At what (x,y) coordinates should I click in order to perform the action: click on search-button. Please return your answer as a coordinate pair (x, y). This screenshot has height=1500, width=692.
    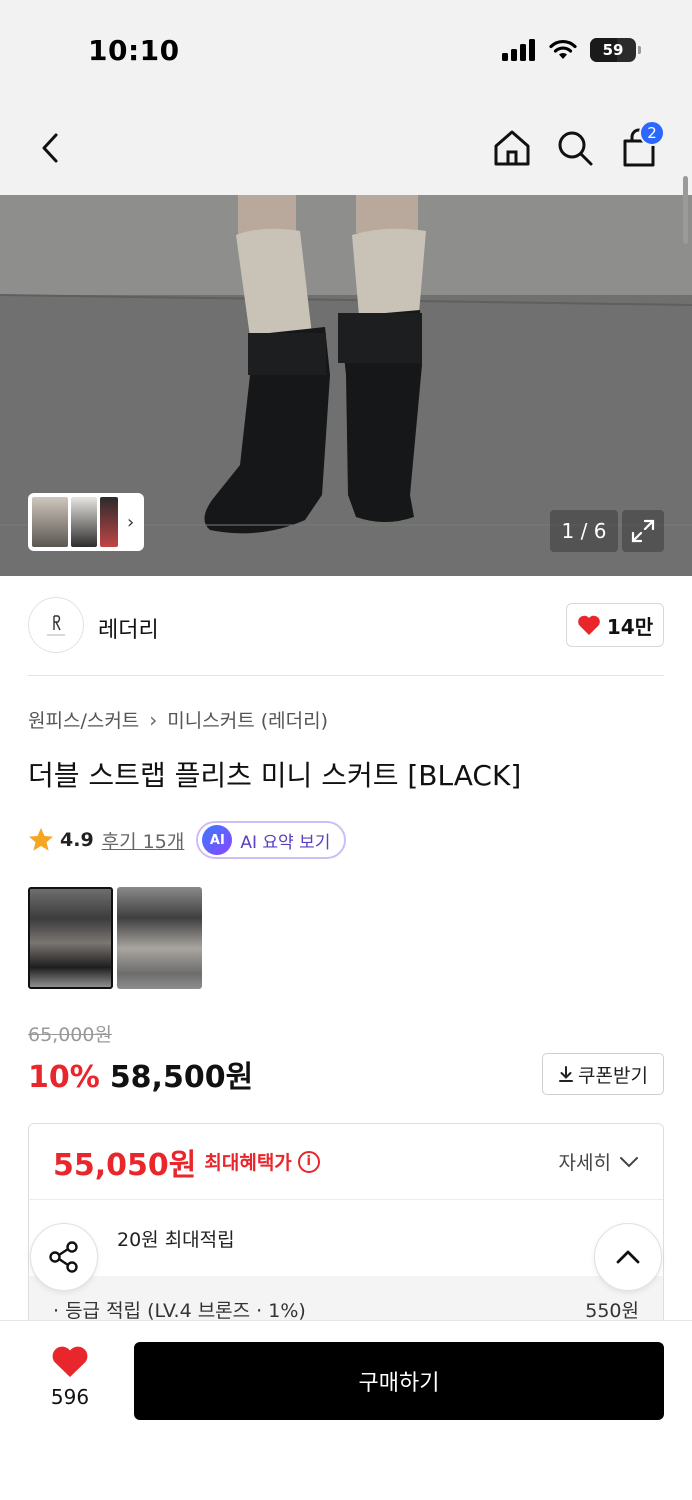
    Looking at the image, I should click on (575, 148).